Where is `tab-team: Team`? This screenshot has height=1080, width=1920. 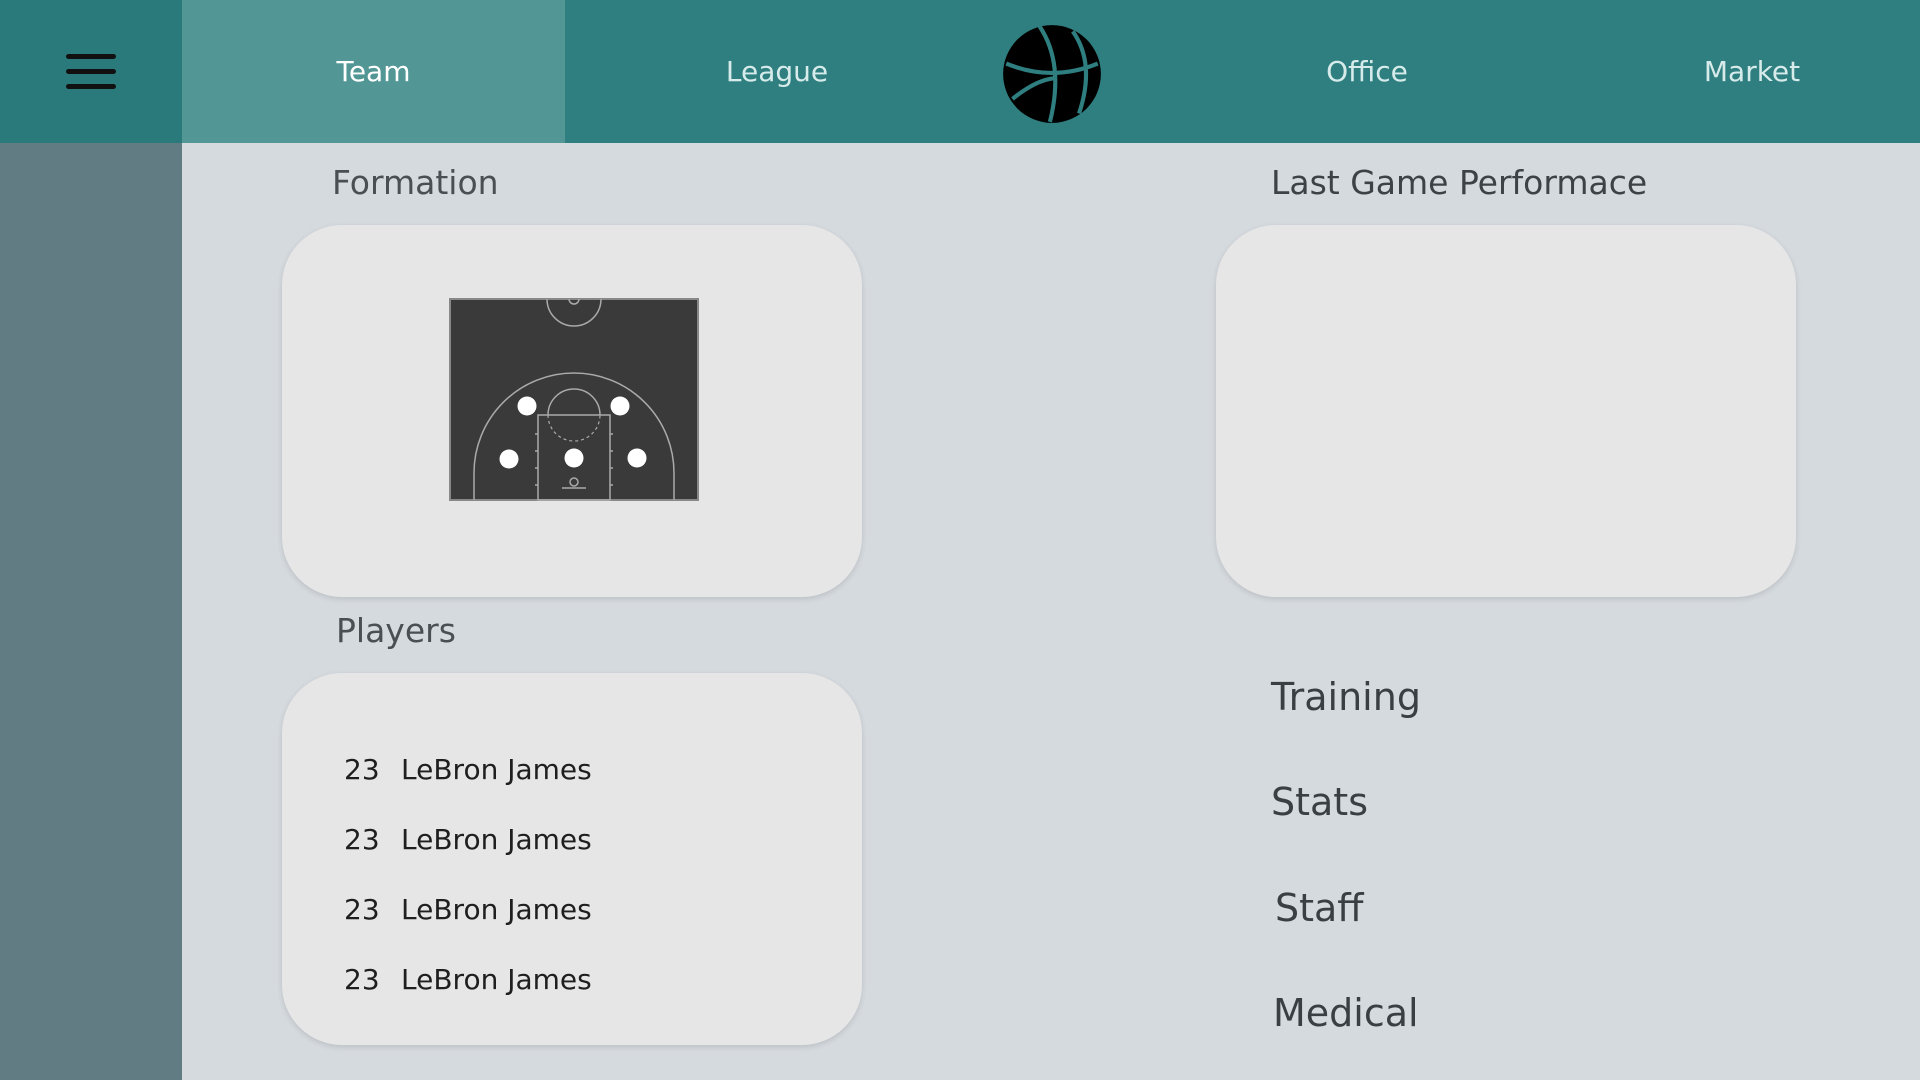 tab-team: Team is located at coordinates (373, 71).